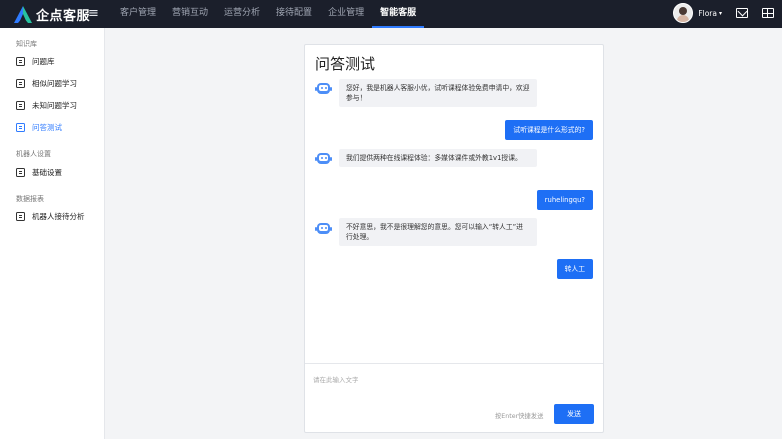 The image size is (782, 439). Describe the element at coordinates (138, 14) in the screenshot. I see `nav-item-customer-management: 客户管理` at that location.